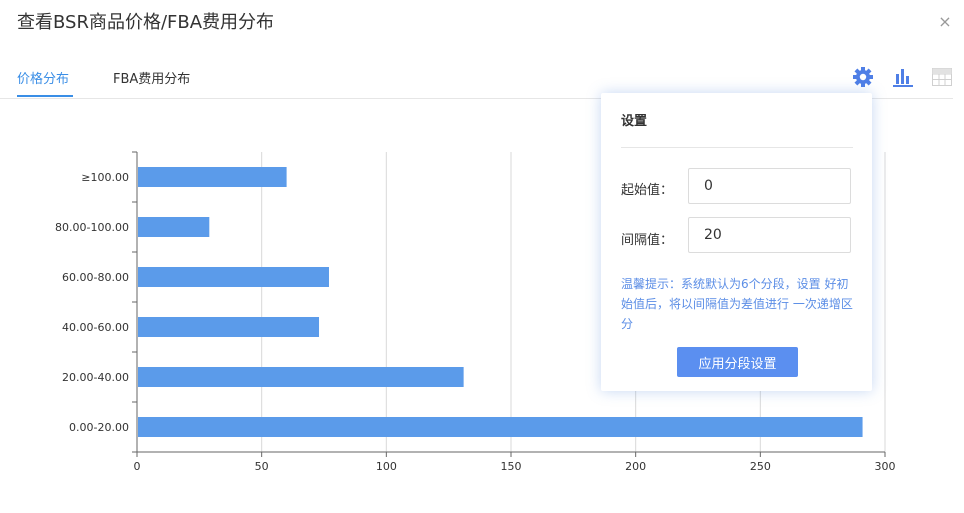 The width and height of the screenshot is (964, 513). I want to click on settings-title: 设置, so click(634, 121).